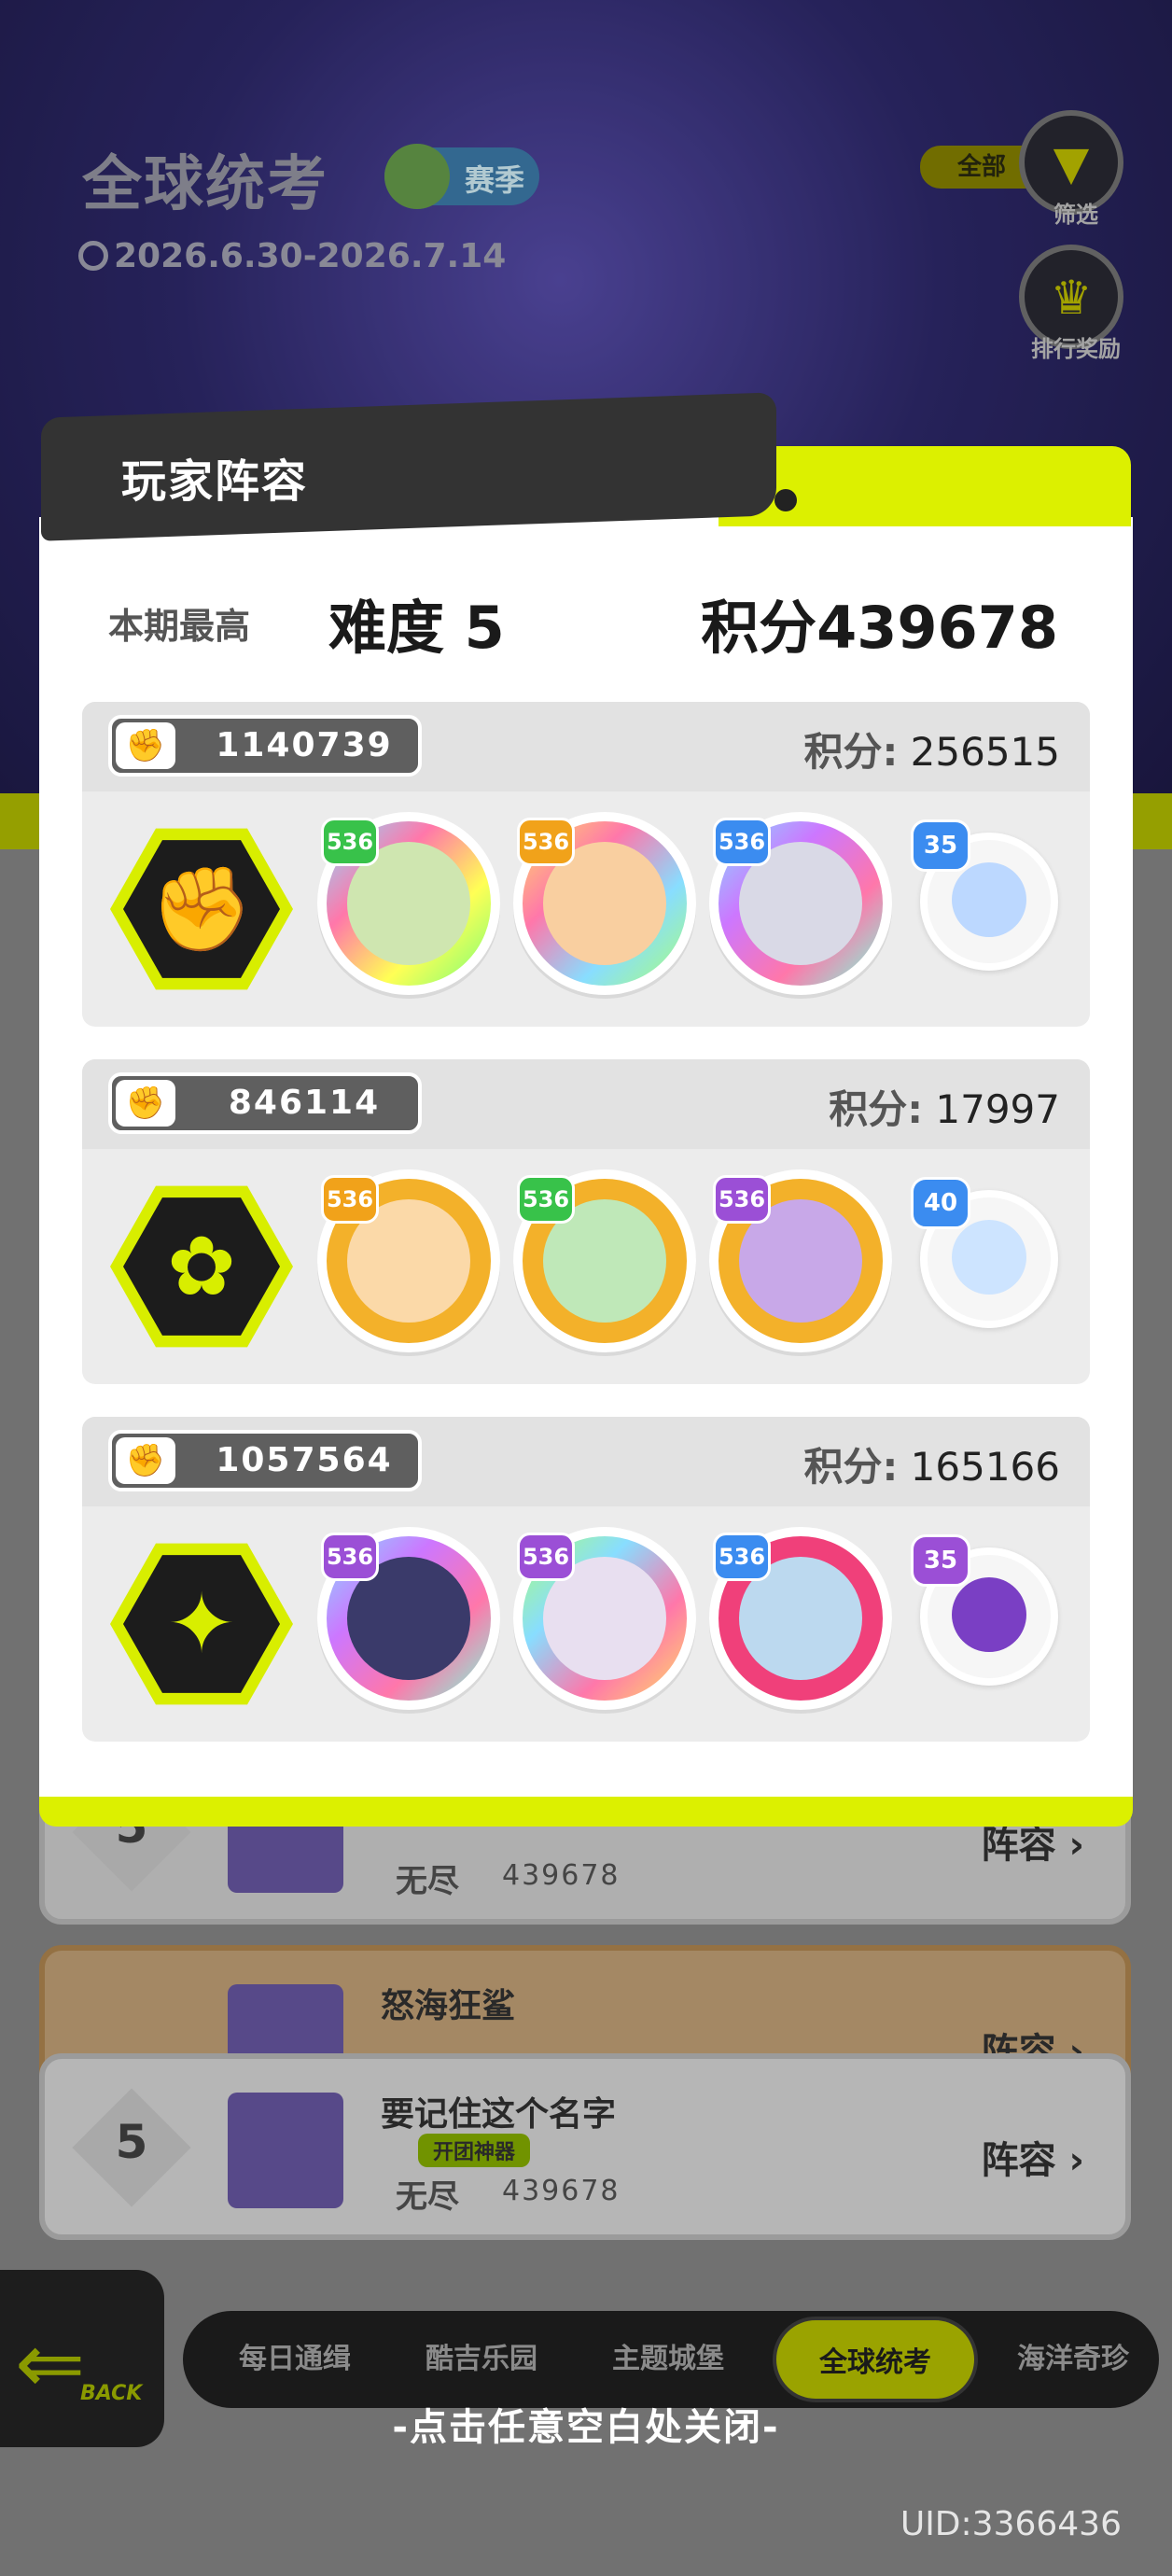  I want to click on pet-avatar: 40, so click(985, 1252).